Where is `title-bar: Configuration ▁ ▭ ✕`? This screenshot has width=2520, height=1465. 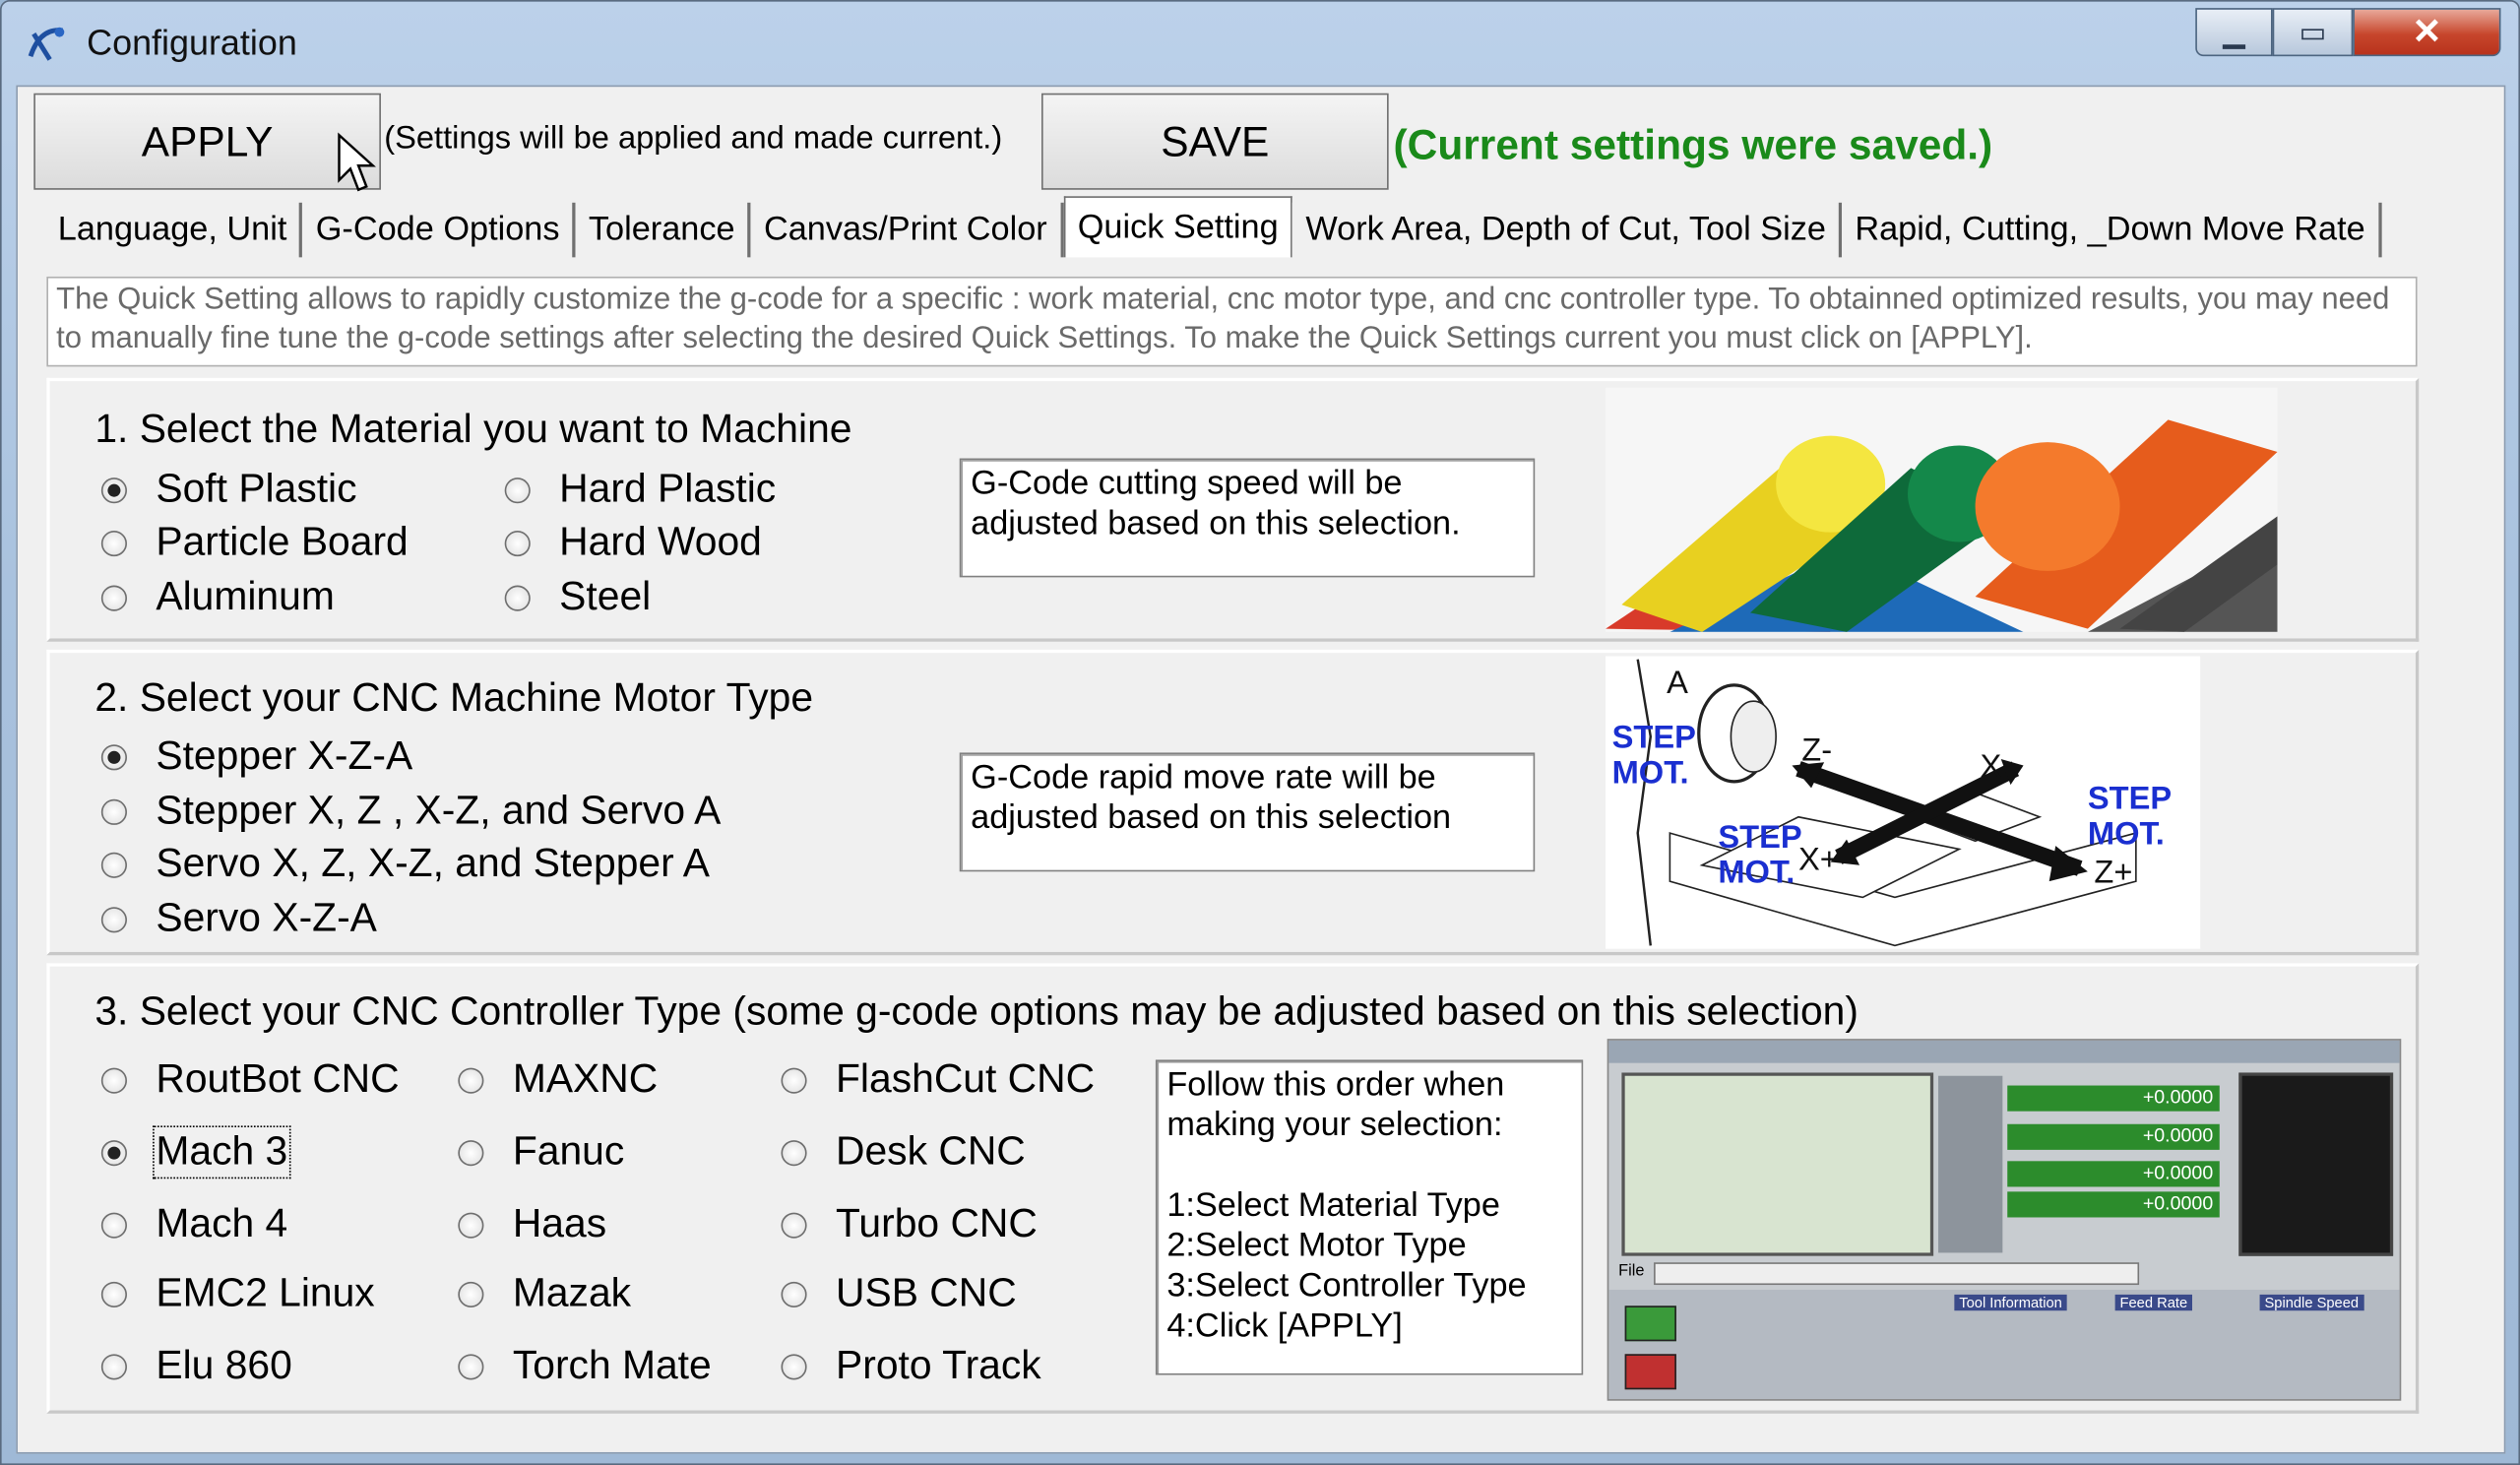 title-bar: Configuration ▁ ▭ ✕ is located at coordinates (1260, 44).